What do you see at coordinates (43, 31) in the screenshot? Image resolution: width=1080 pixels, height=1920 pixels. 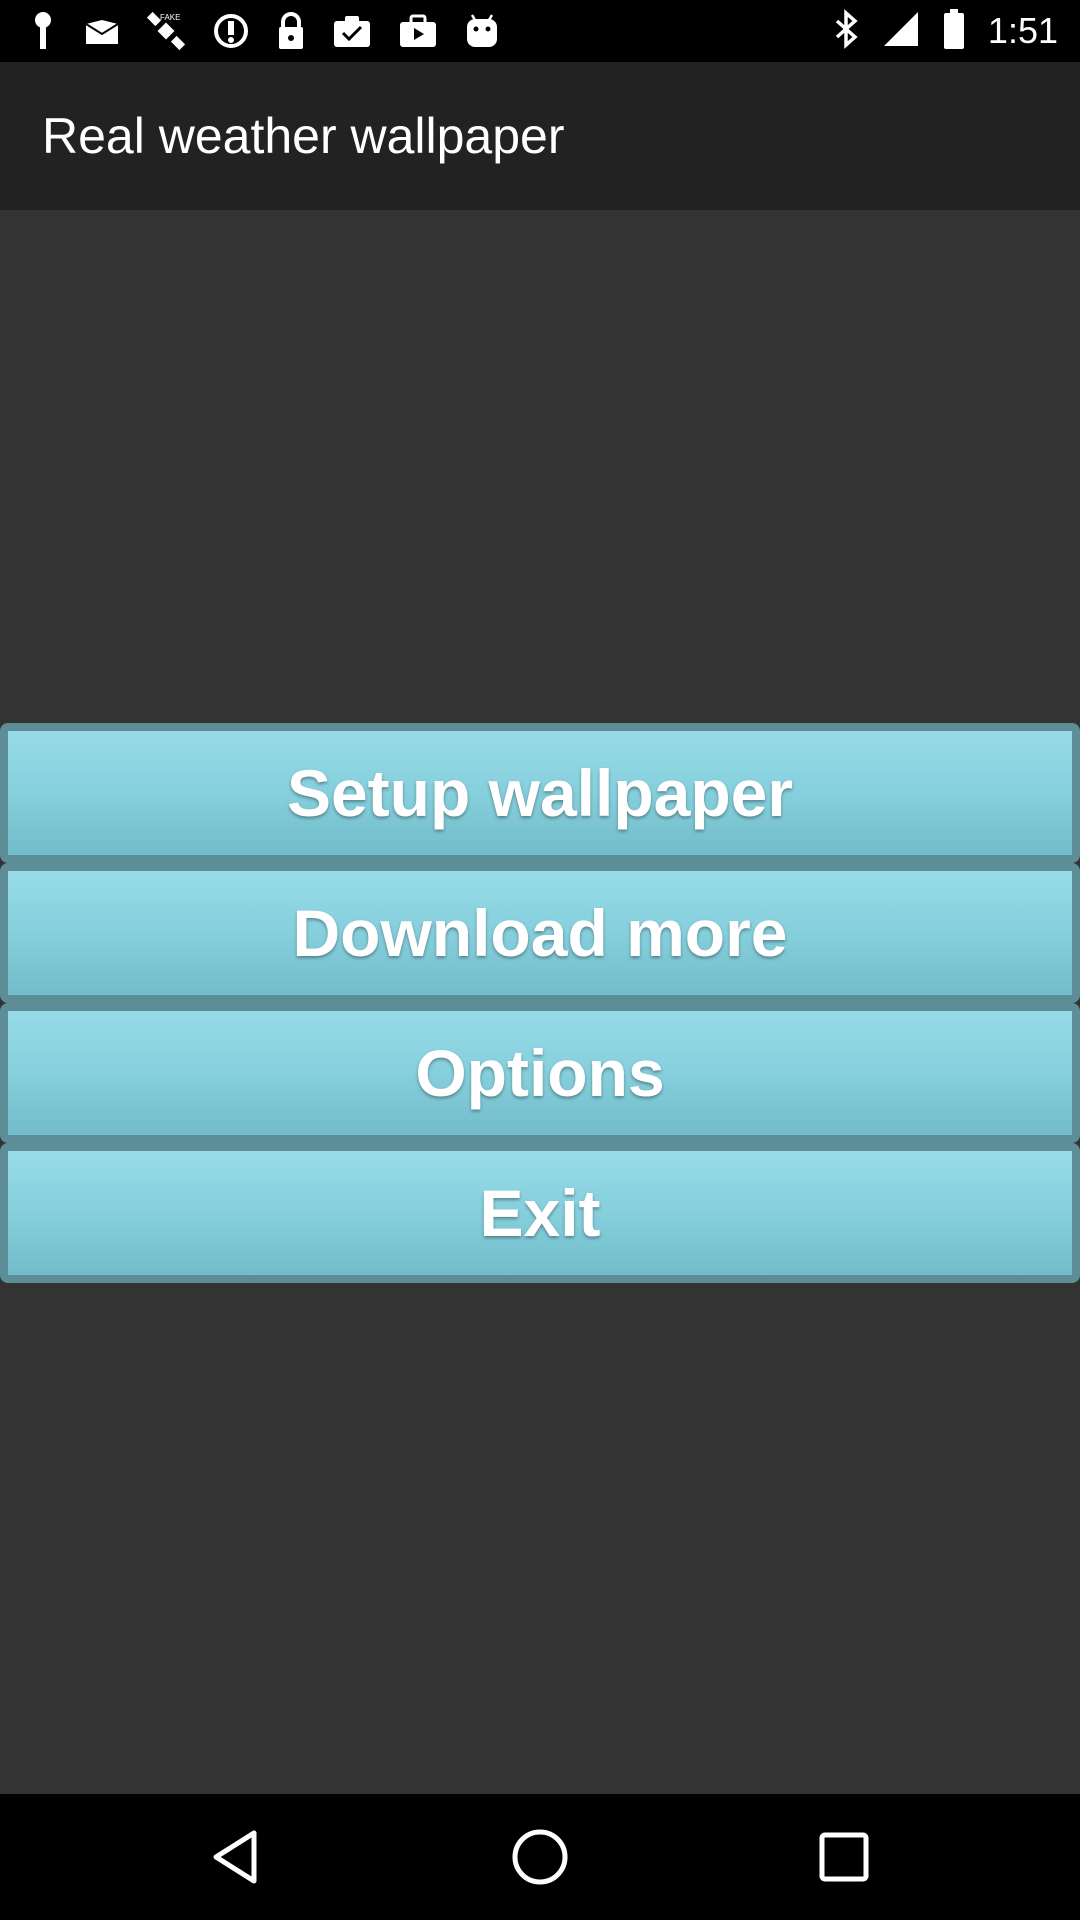 I see `fake-gps-icon` at bounding box center [43, 31].